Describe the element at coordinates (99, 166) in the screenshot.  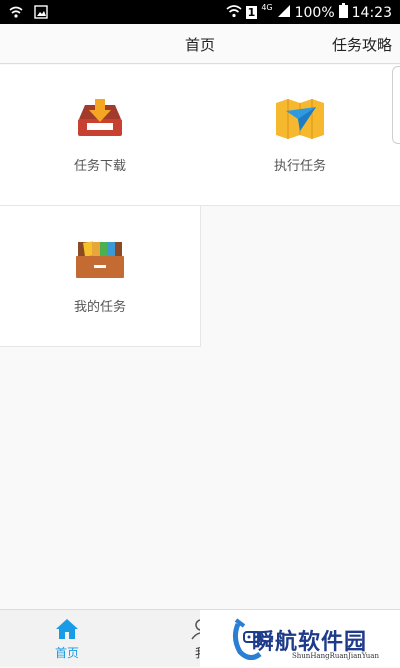
I see `download-task-label: 任务下载` at that location.